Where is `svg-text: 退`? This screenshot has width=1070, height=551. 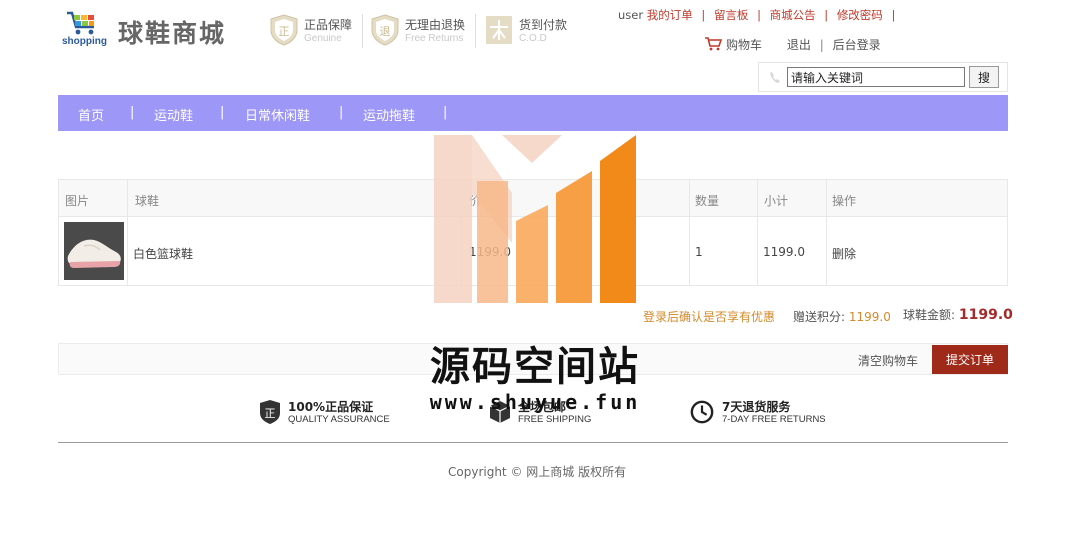 svg-text: 退 is located at coordinates (385, 31).